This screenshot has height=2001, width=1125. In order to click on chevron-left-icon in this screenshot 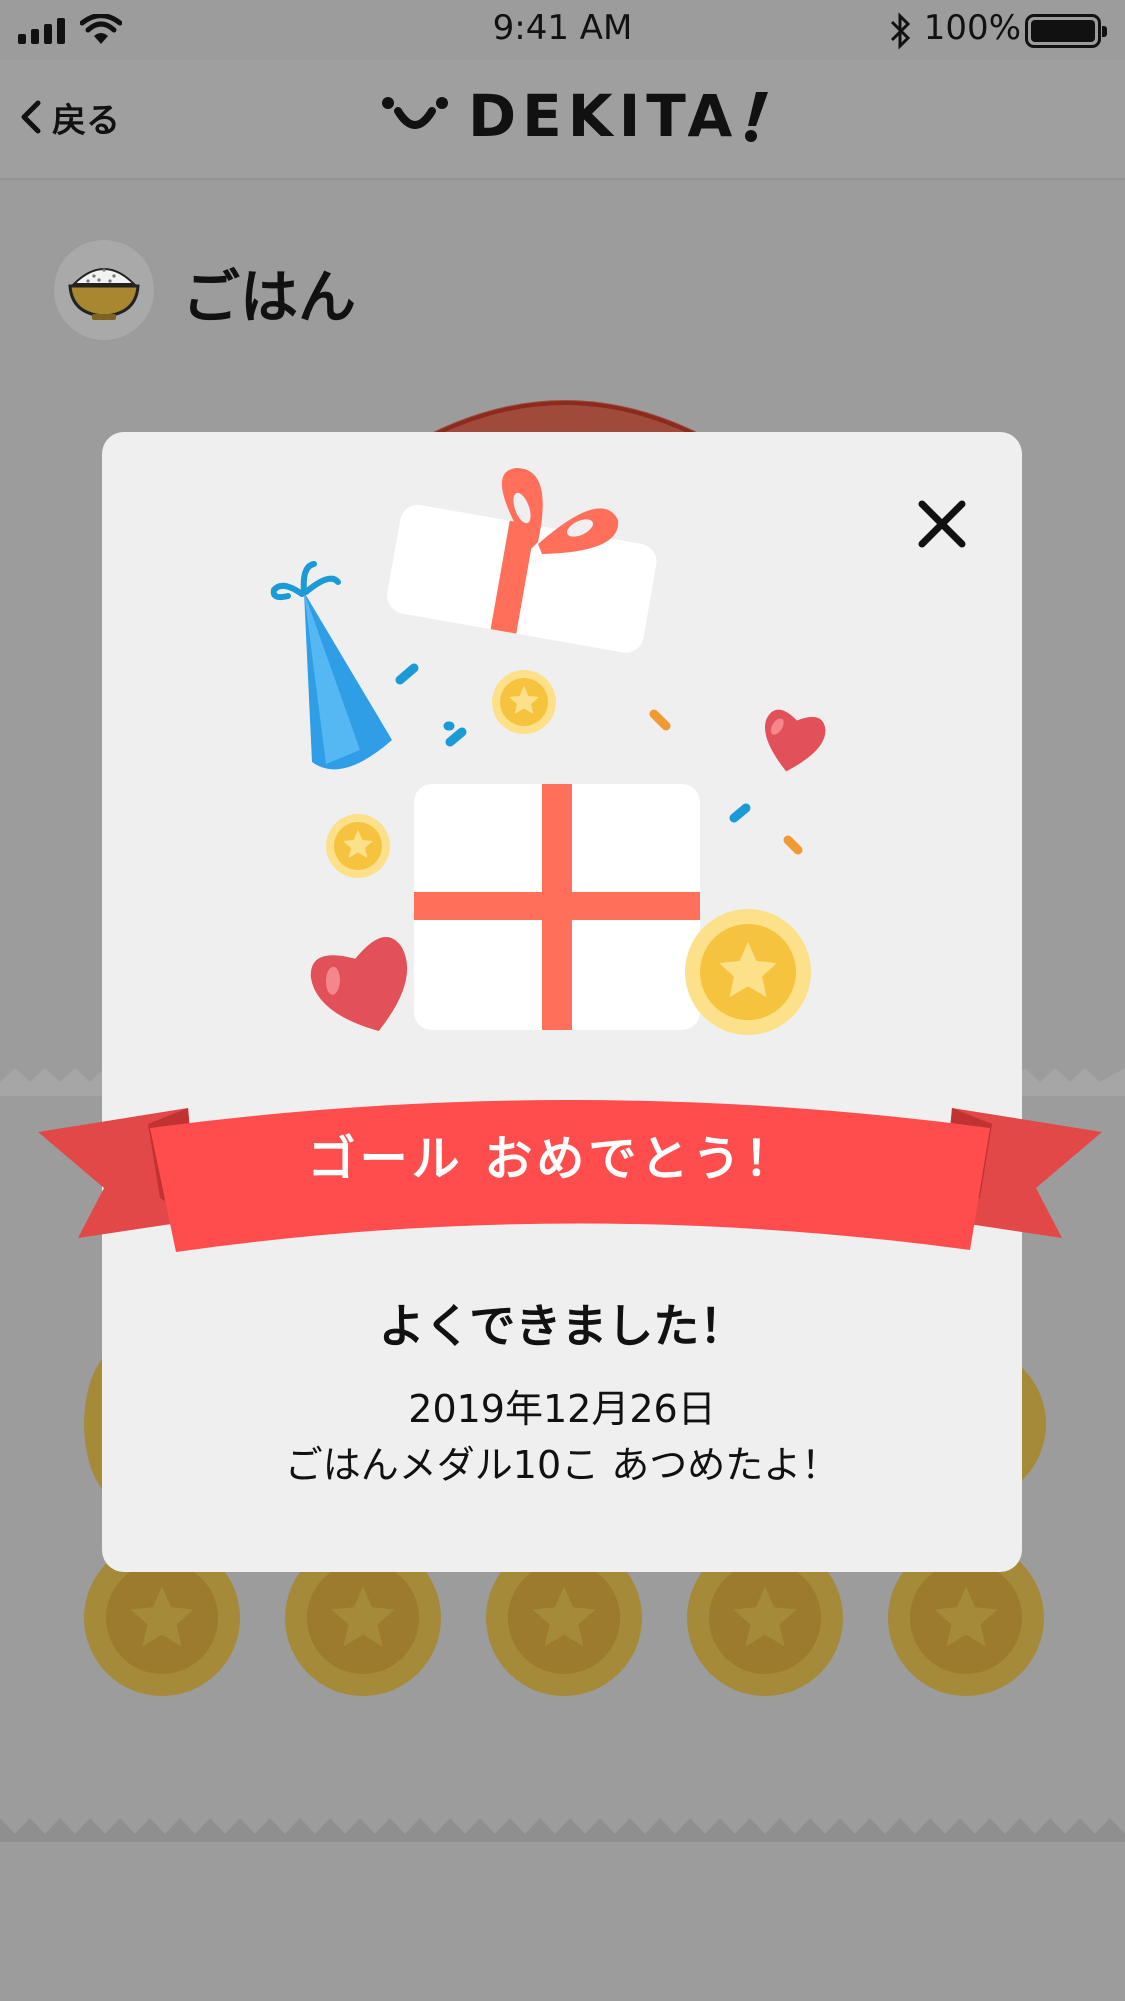, I will do `click(31, 117)`.